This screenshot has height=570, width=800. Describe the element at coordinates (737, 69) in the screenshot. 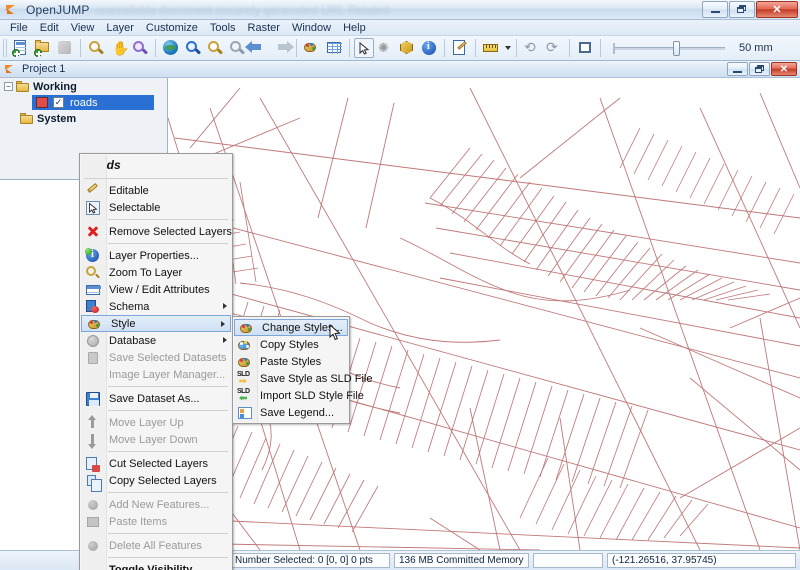

I see `iframe-minimize-button` at that location.